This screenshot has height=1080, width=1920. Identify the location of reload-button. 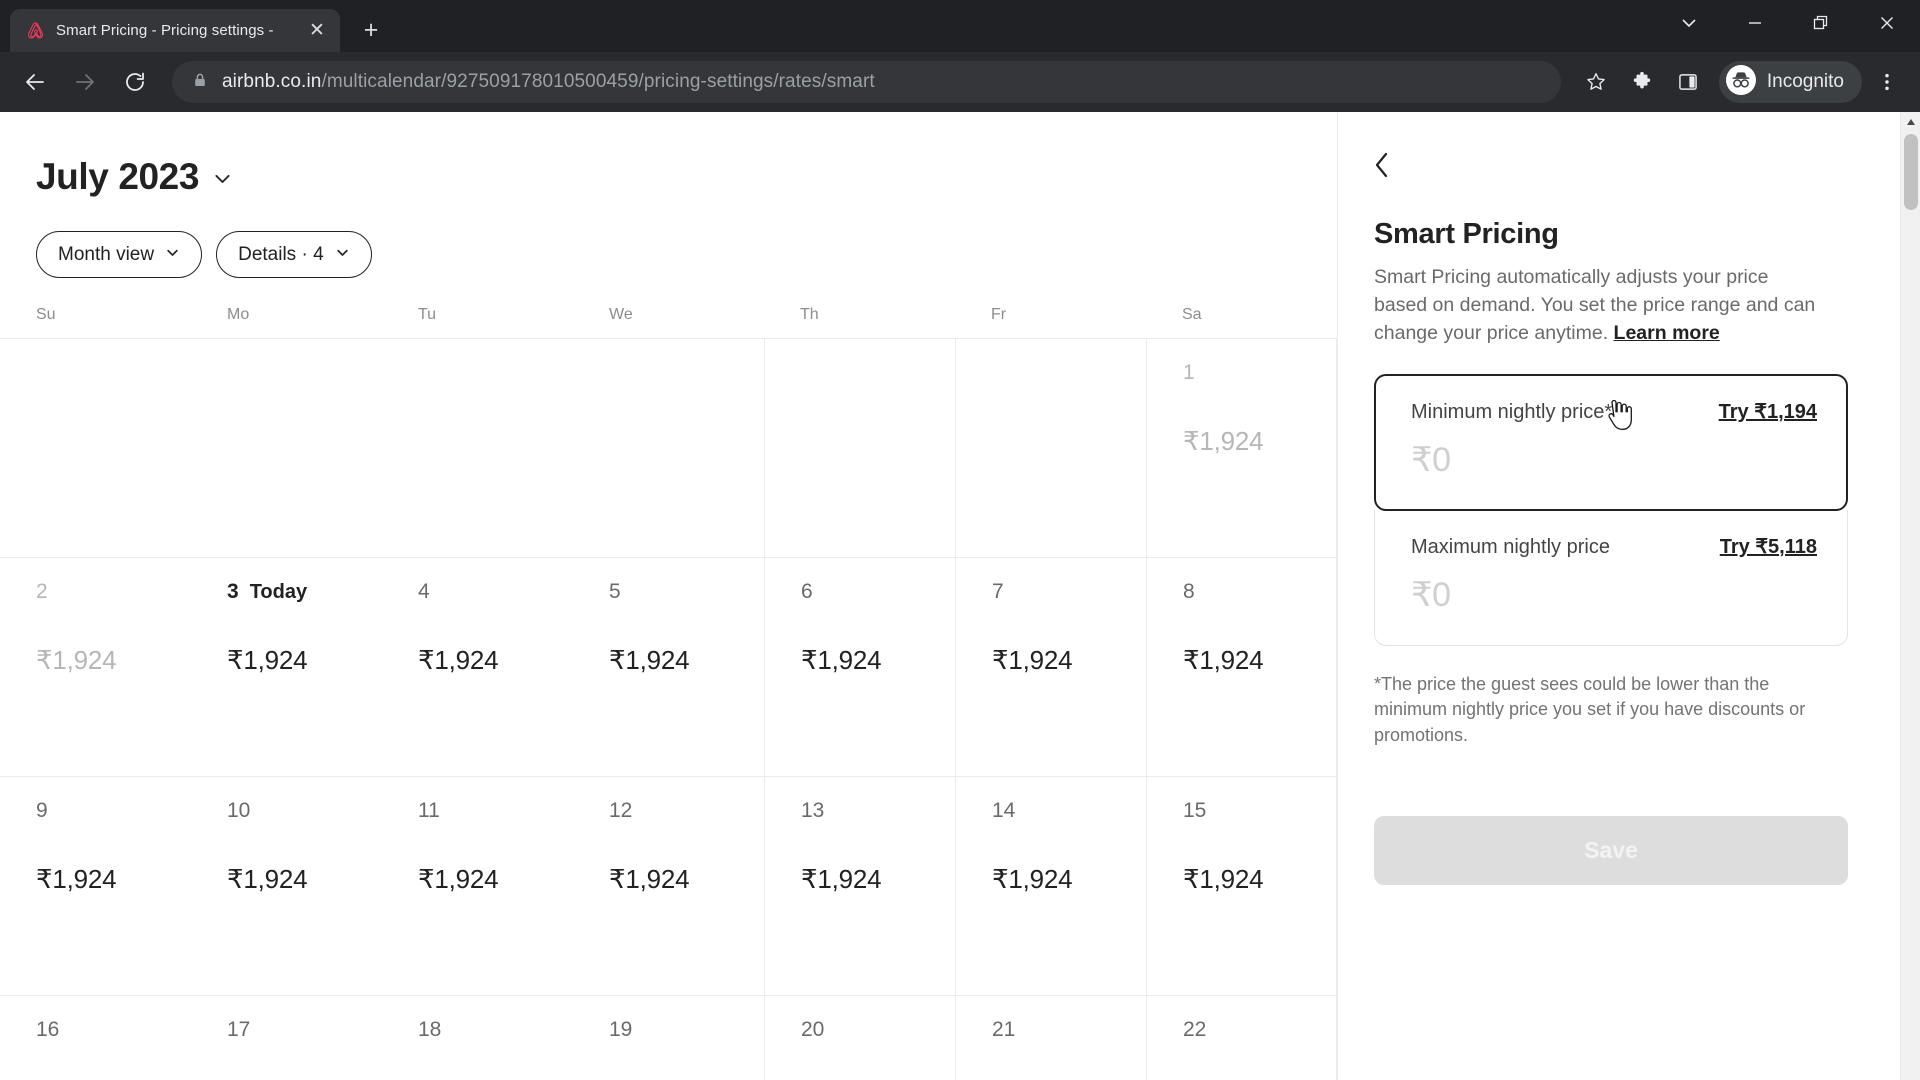
(135, 82).